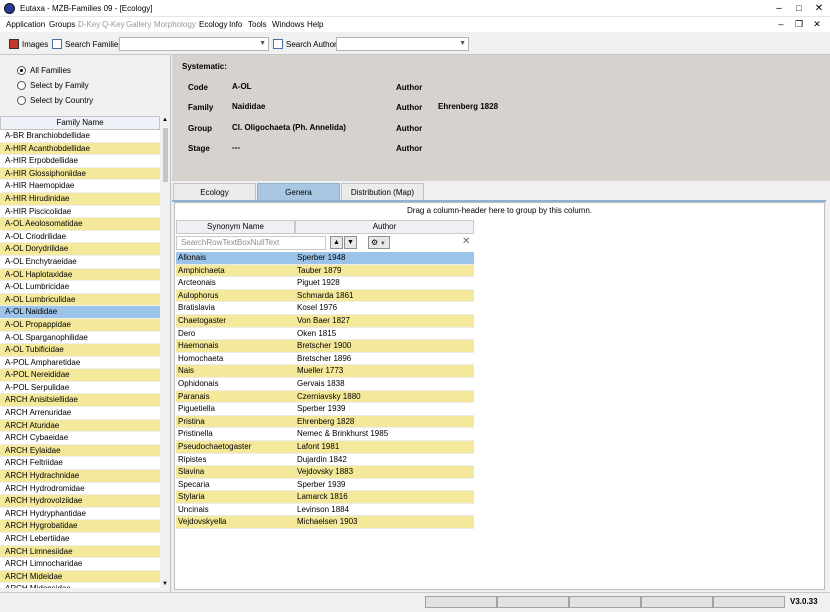 This screenshot has width=830, height=612. What do you see at coordinates (315, 24) in the screenshot?
I see `menu-help: Help` at bounding box center [315, 24].